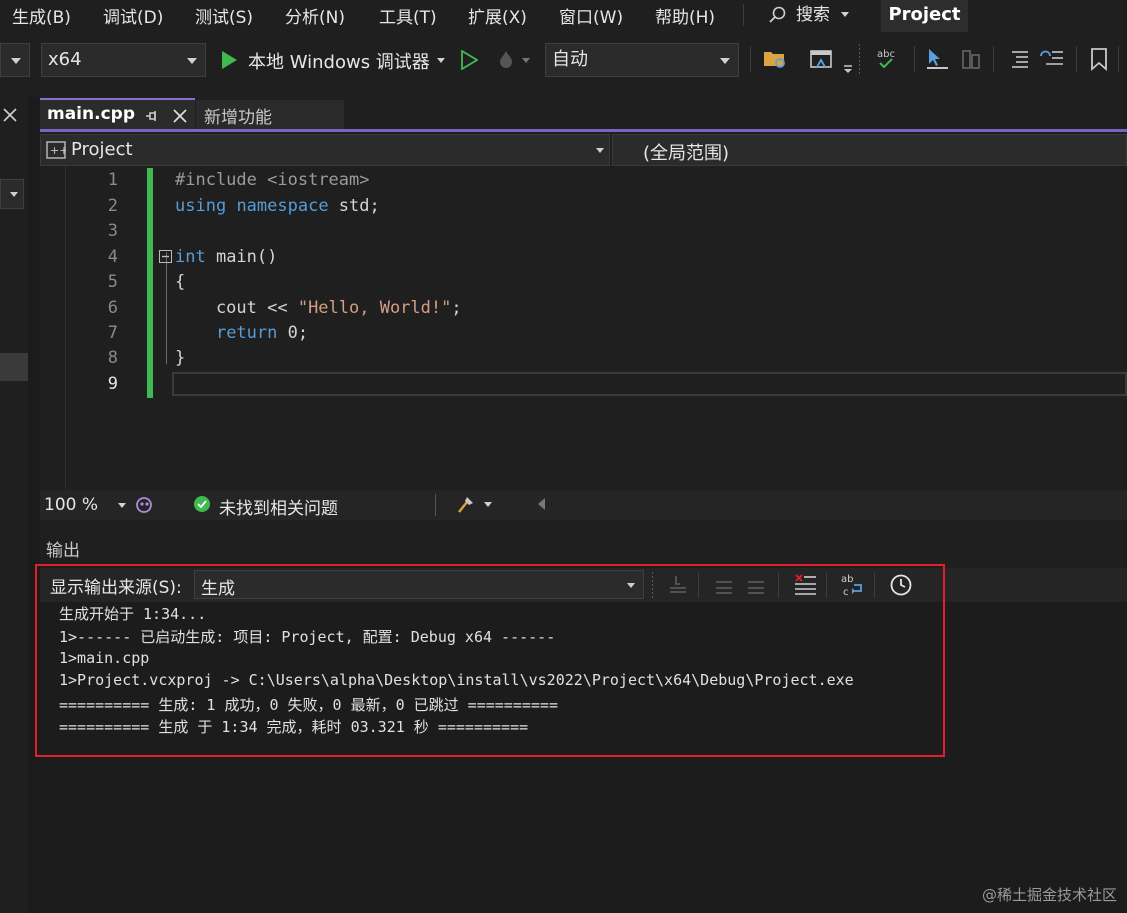 The image size is (1127, 913). I want to click on menu-separator, so click(743, 15).